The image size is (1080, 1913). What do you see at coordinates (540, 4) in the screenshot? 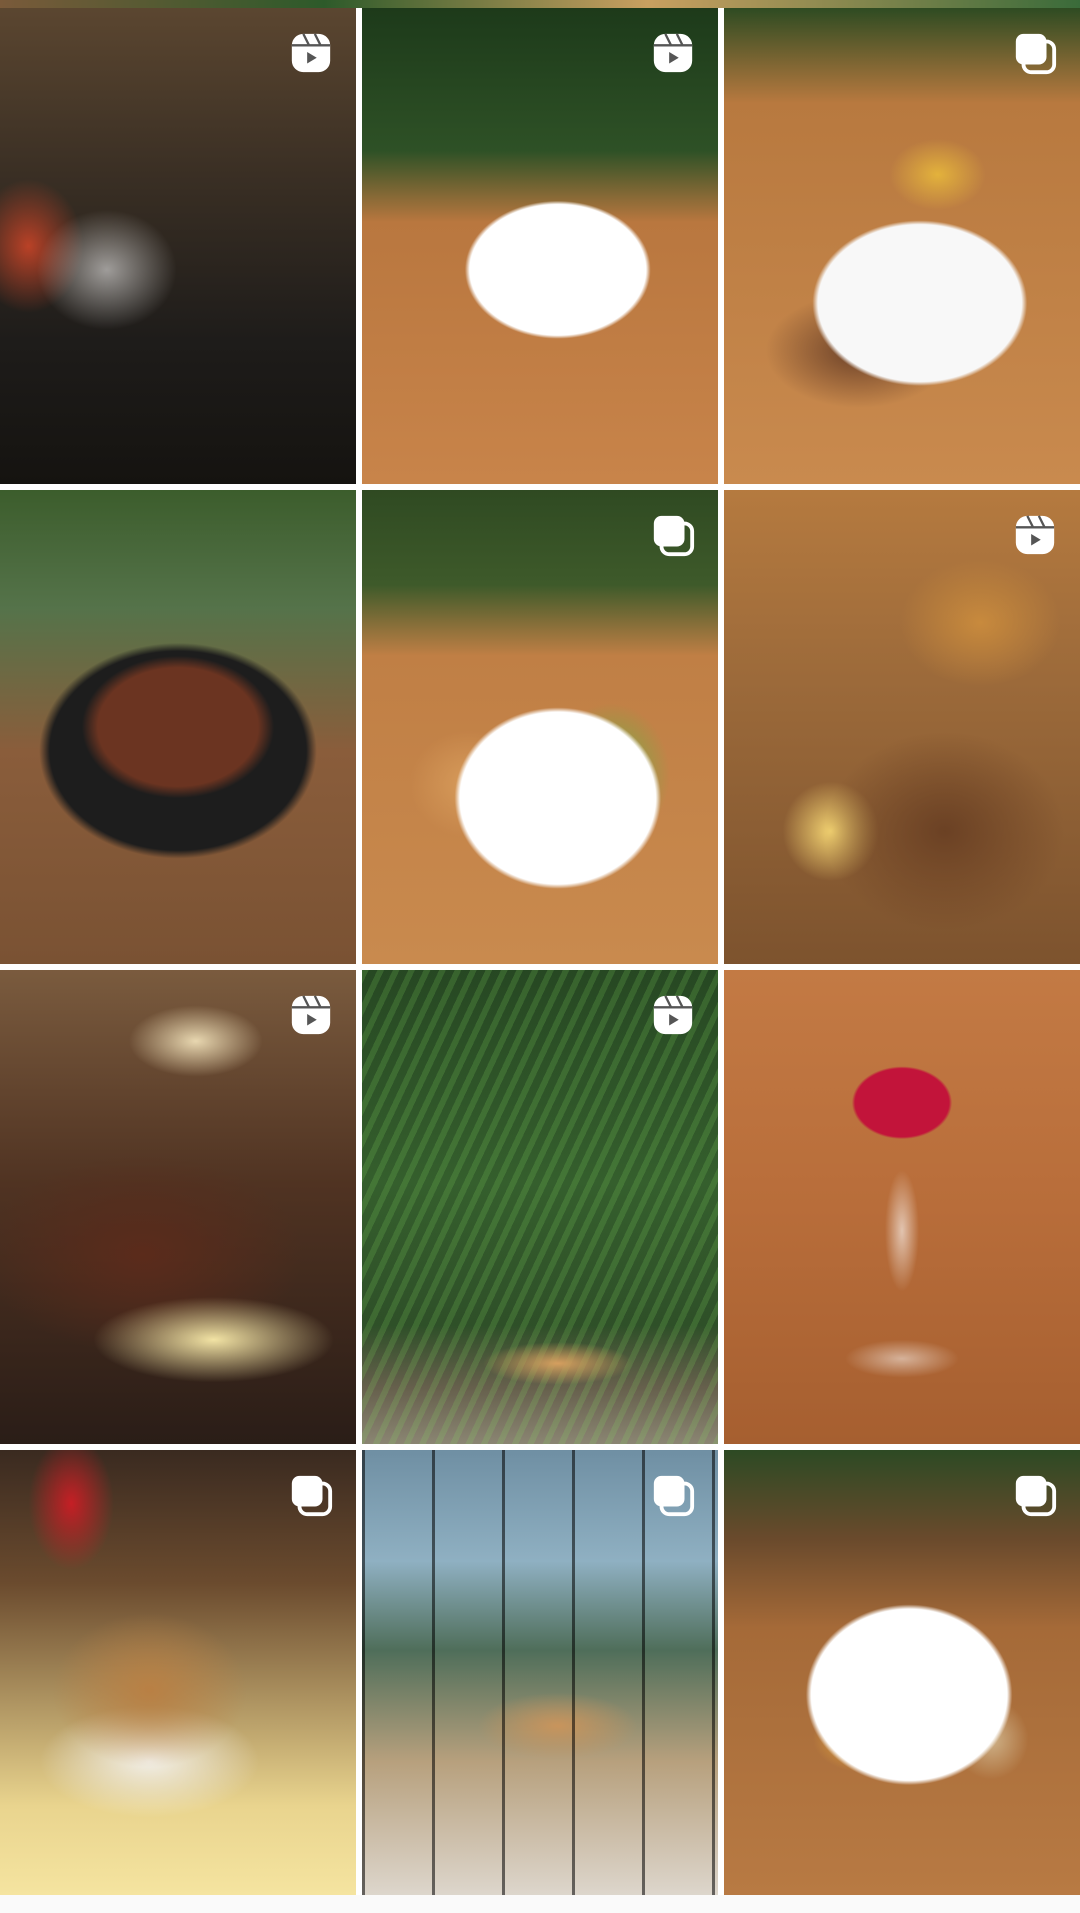
I see `previous-row-edge` at bounding box center [540, 4].